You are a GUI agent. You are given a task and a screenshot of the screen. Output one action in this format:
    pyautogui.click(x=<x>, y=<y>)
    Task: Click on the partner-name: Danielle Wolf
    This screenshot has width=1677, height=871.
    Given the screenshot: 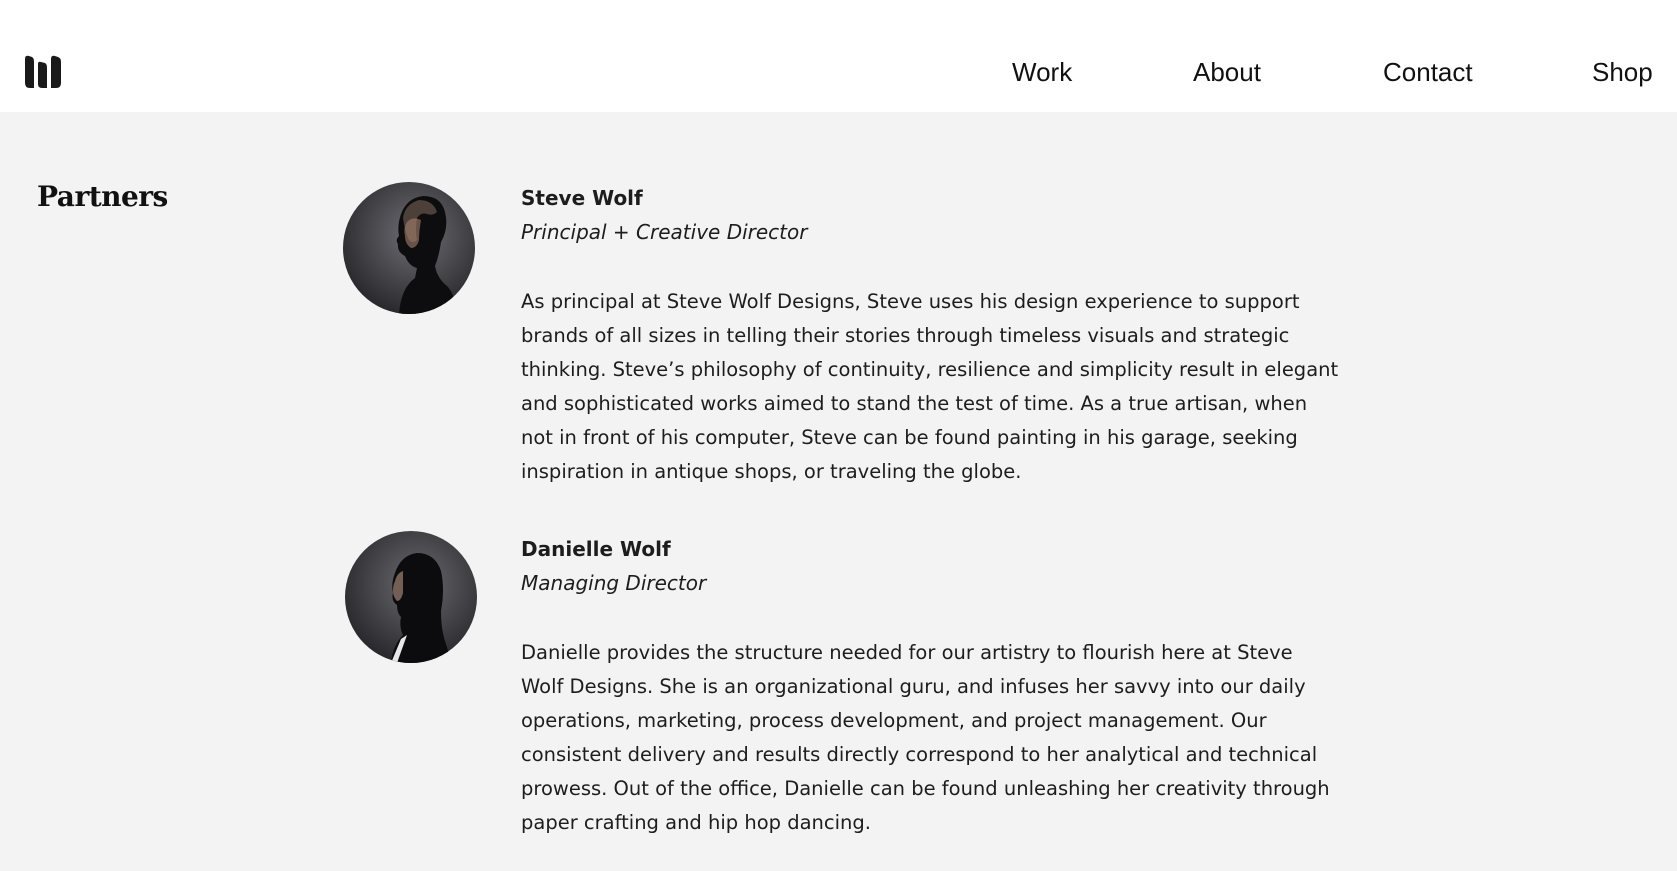 What is the action you would take?
    pyautogui.click(x=596, y=549)
    